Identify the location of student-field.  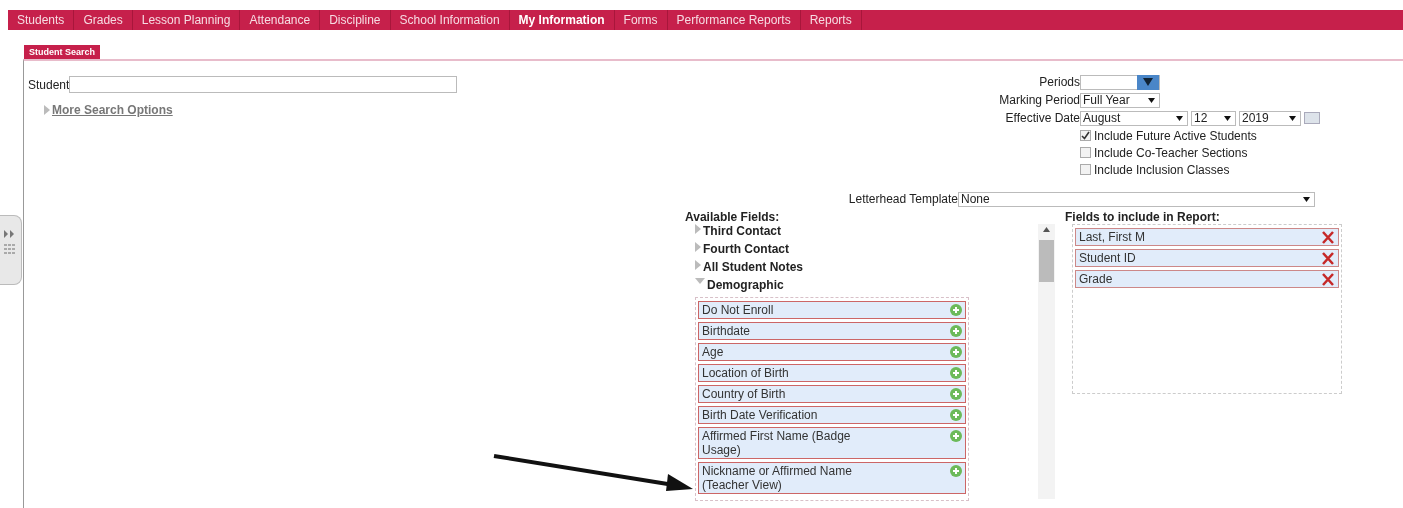
(263, 84).